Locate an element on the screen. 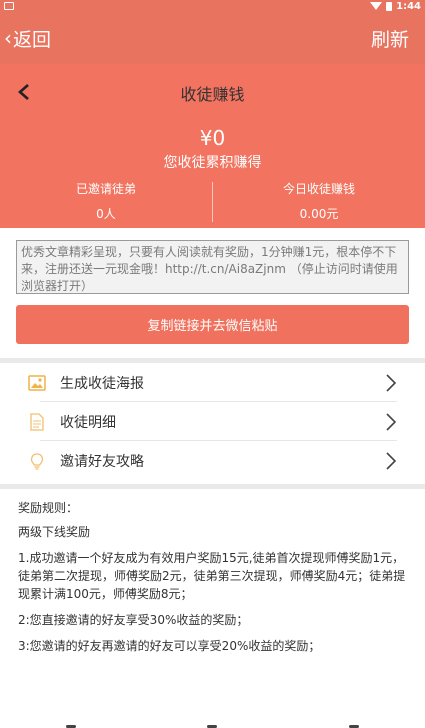  page-title: 收徒赚钱 is located at coordinates (212, 94).